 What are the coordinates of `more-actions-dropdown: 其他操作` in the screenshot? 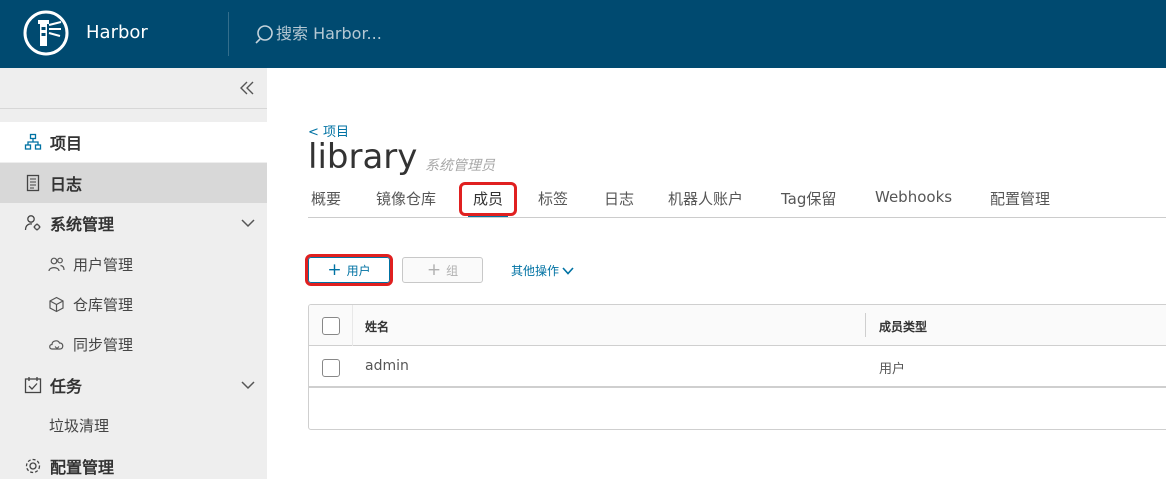 It's located at (542, 270).